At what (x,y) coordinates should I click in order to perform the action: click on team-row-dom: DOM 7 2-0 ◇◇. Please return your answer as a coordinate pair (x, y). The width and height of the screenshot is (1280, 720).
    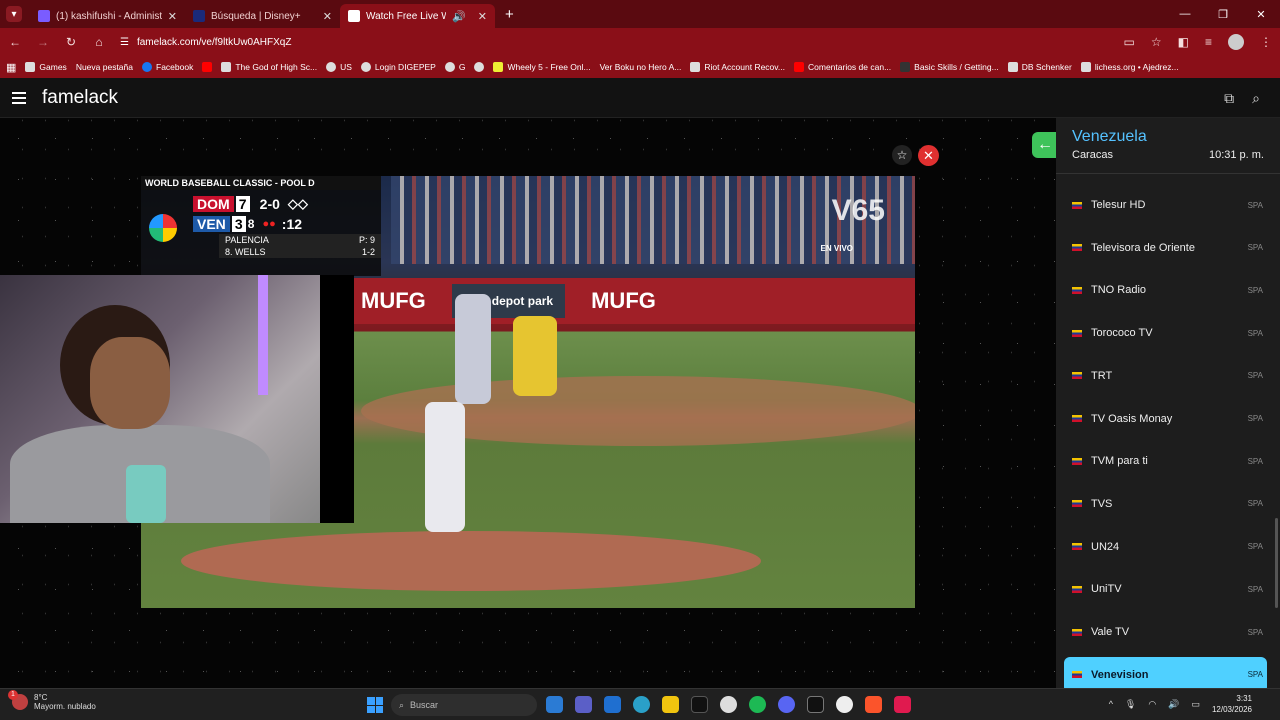
    Looking at the image, I should click on (287, 204).